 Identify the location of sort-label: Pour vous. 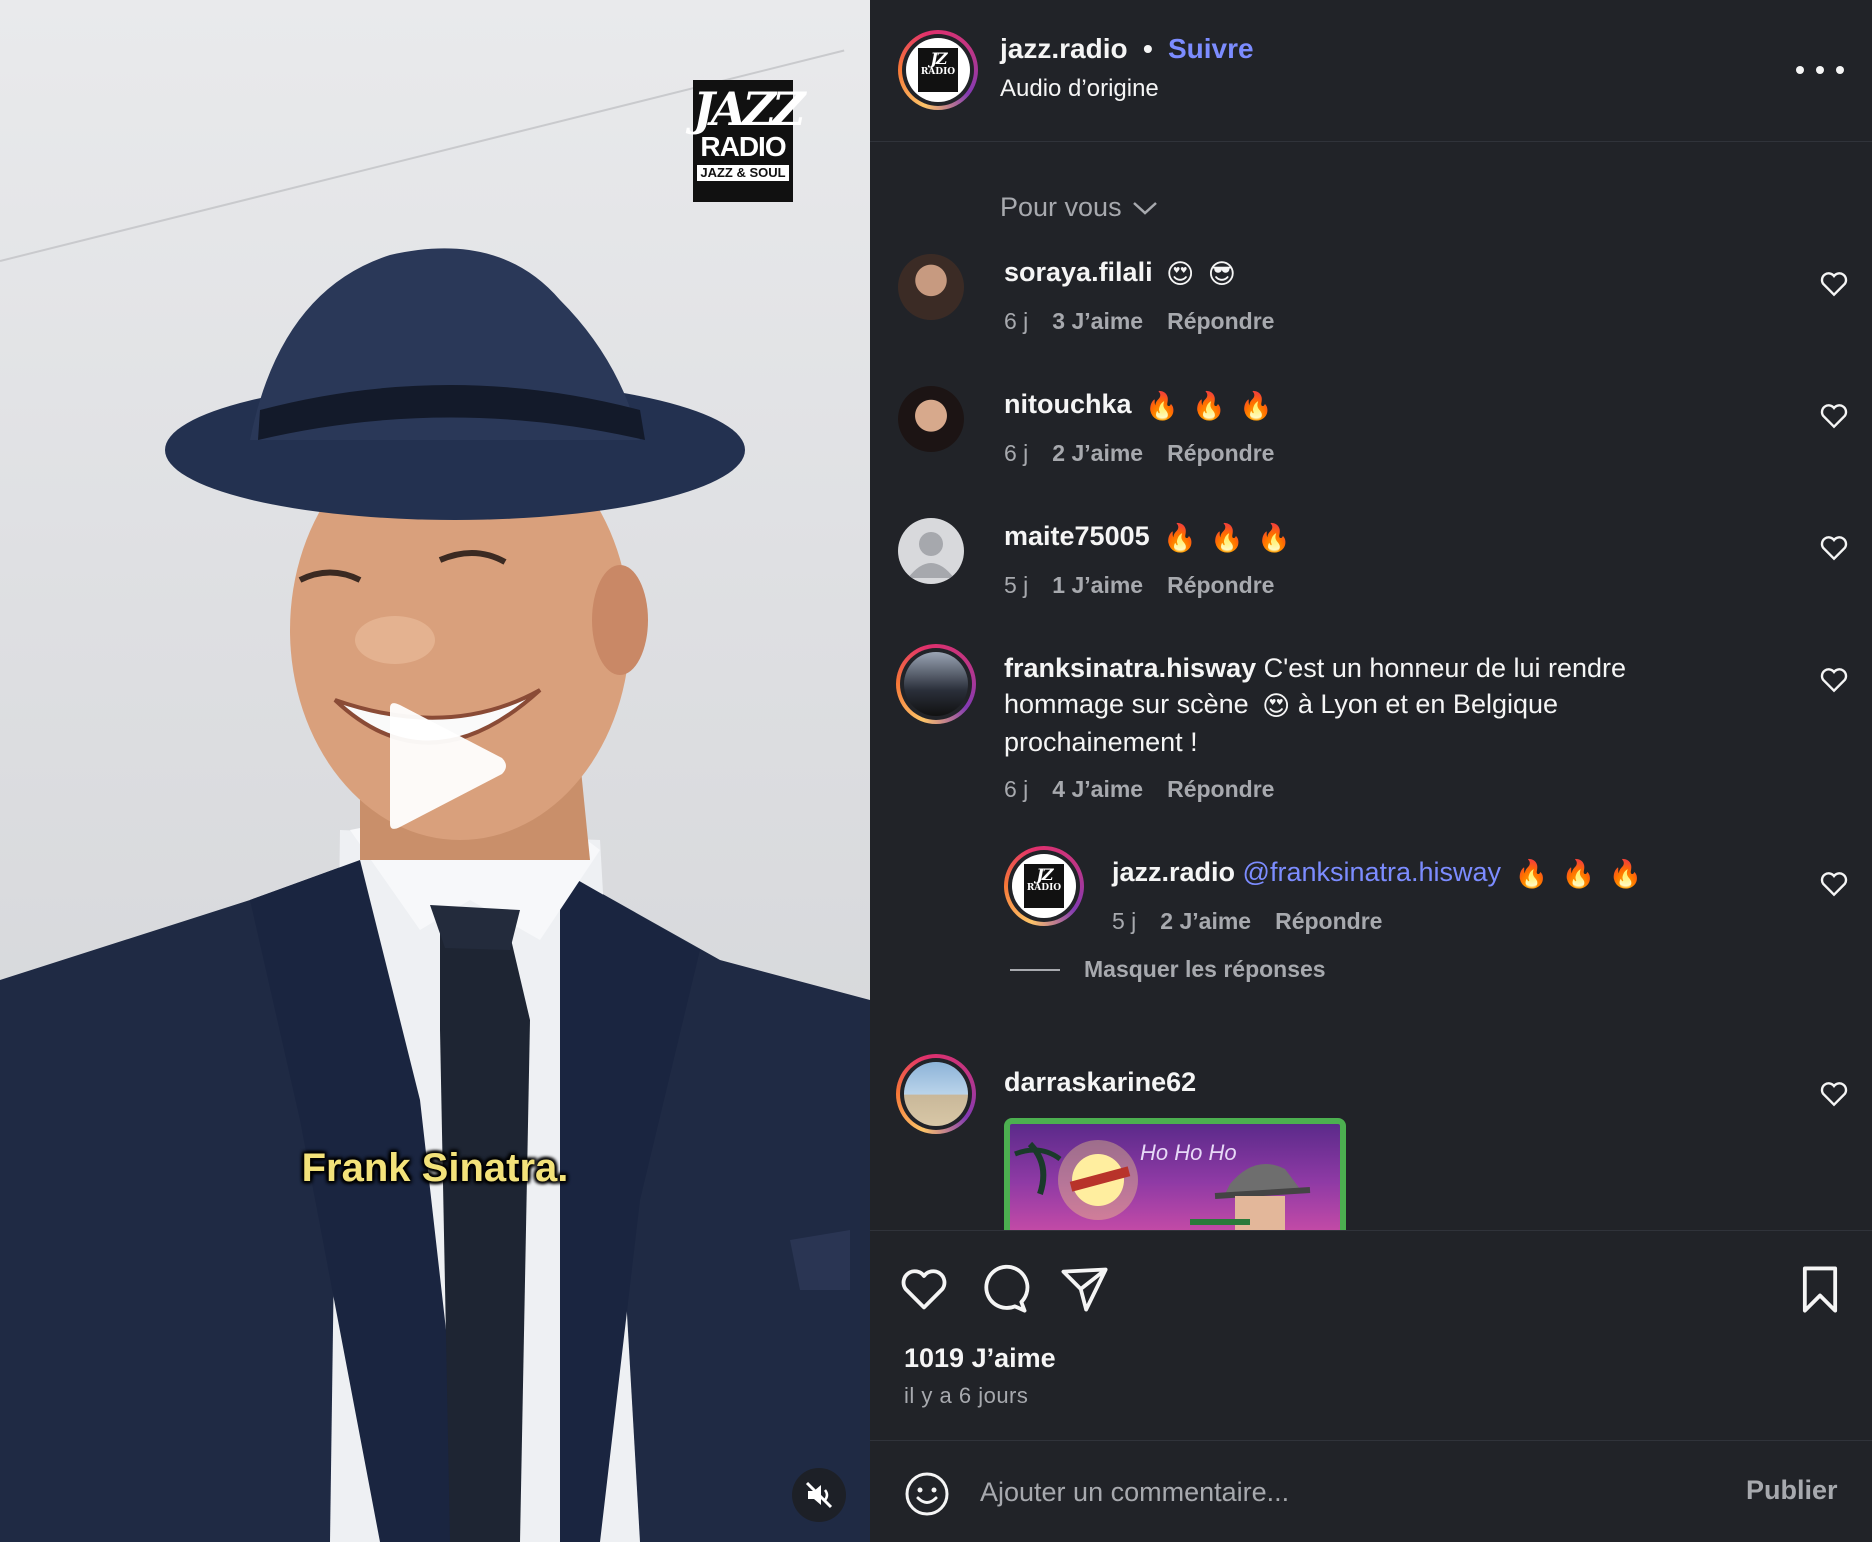
(1061, 207).